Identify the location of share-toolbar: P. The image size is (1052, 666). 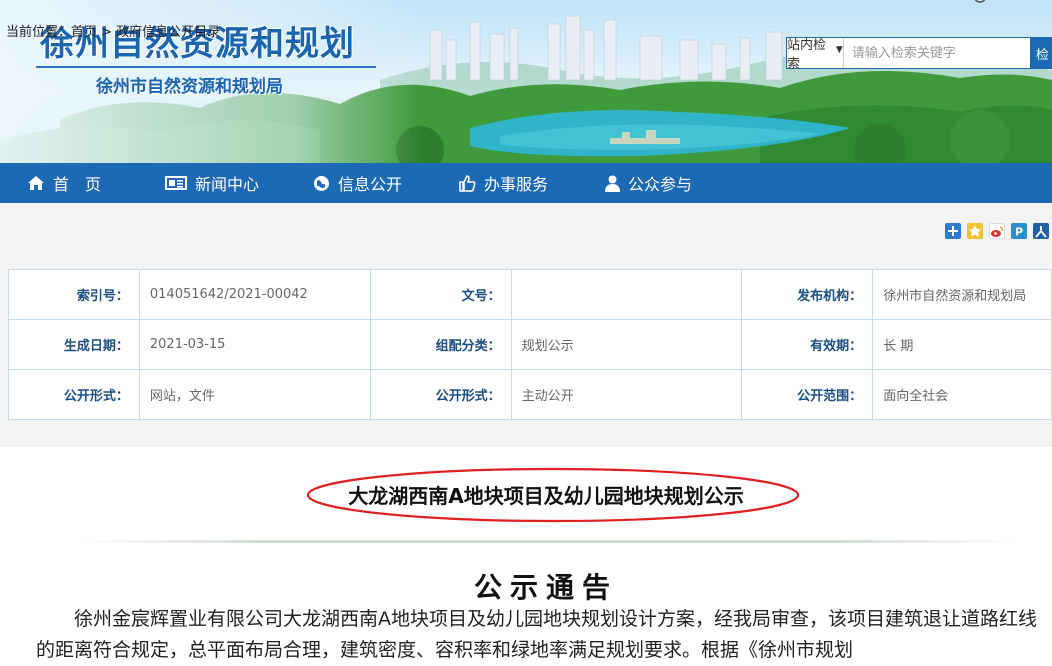
(997, 231).